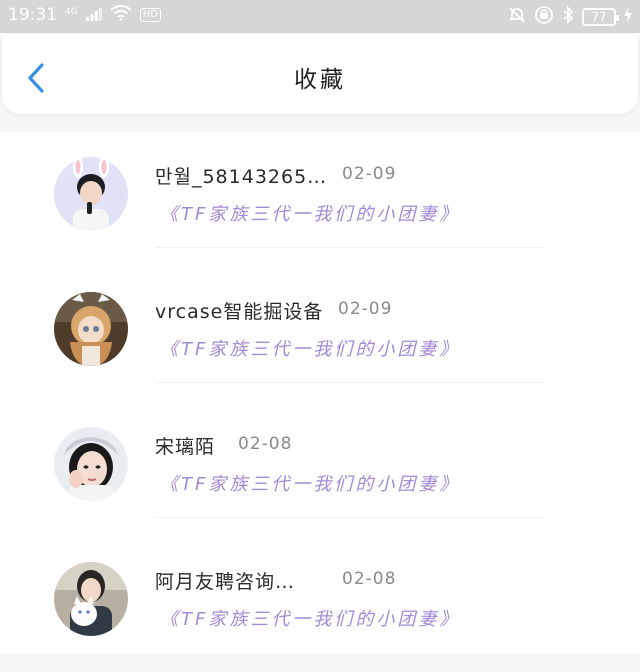 This screenshot has height=672, width=640. Describe the element at coordinates (320, 80) in the screenshot. I see `page-title: 收藏` at that location.